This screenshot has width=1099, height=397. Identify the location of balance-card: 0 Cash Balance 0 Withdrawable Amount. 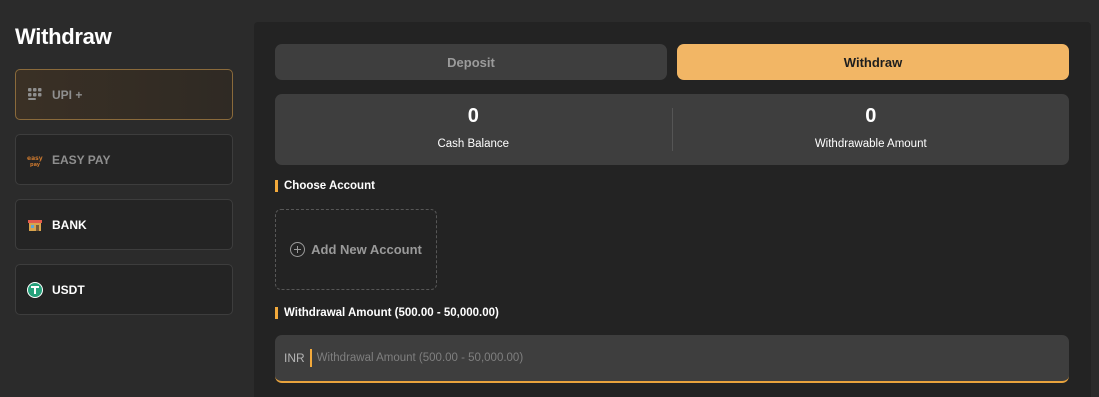
(672, 129).